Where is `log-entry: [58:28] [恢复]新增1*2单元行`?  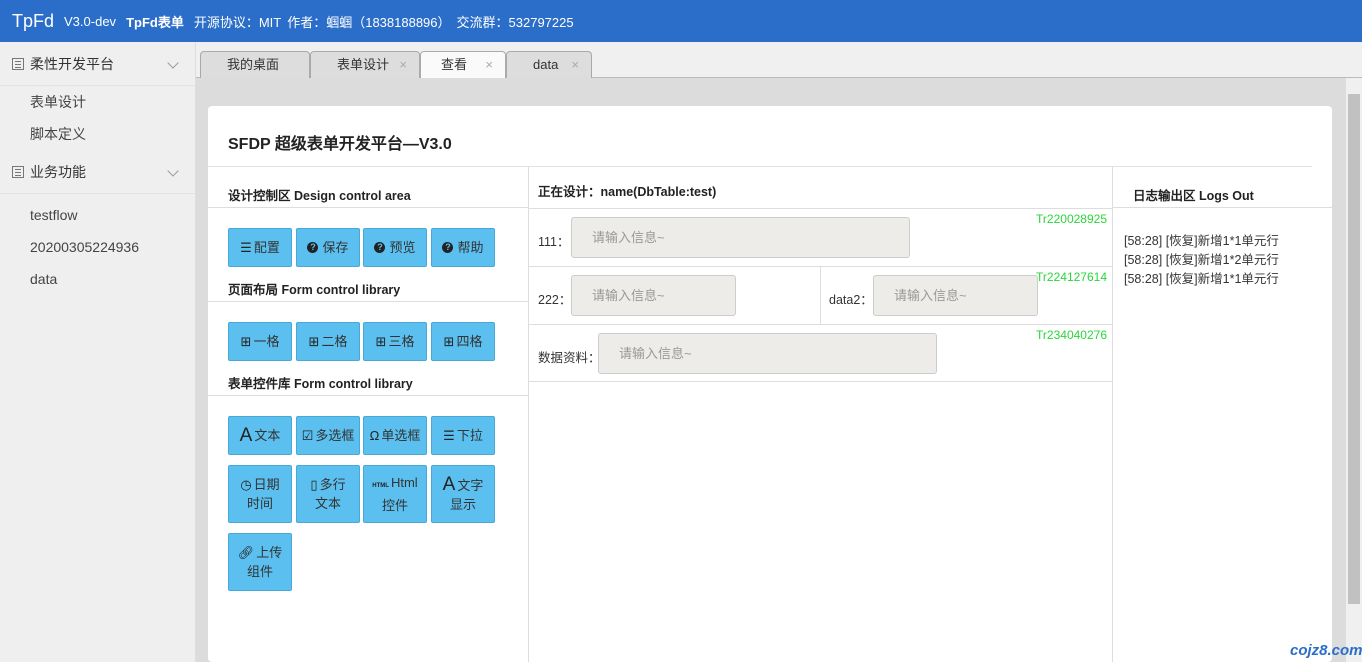
log-entry: [58:28] [恢复]新增1*2单元行 is located at coordinates (1201, 260).